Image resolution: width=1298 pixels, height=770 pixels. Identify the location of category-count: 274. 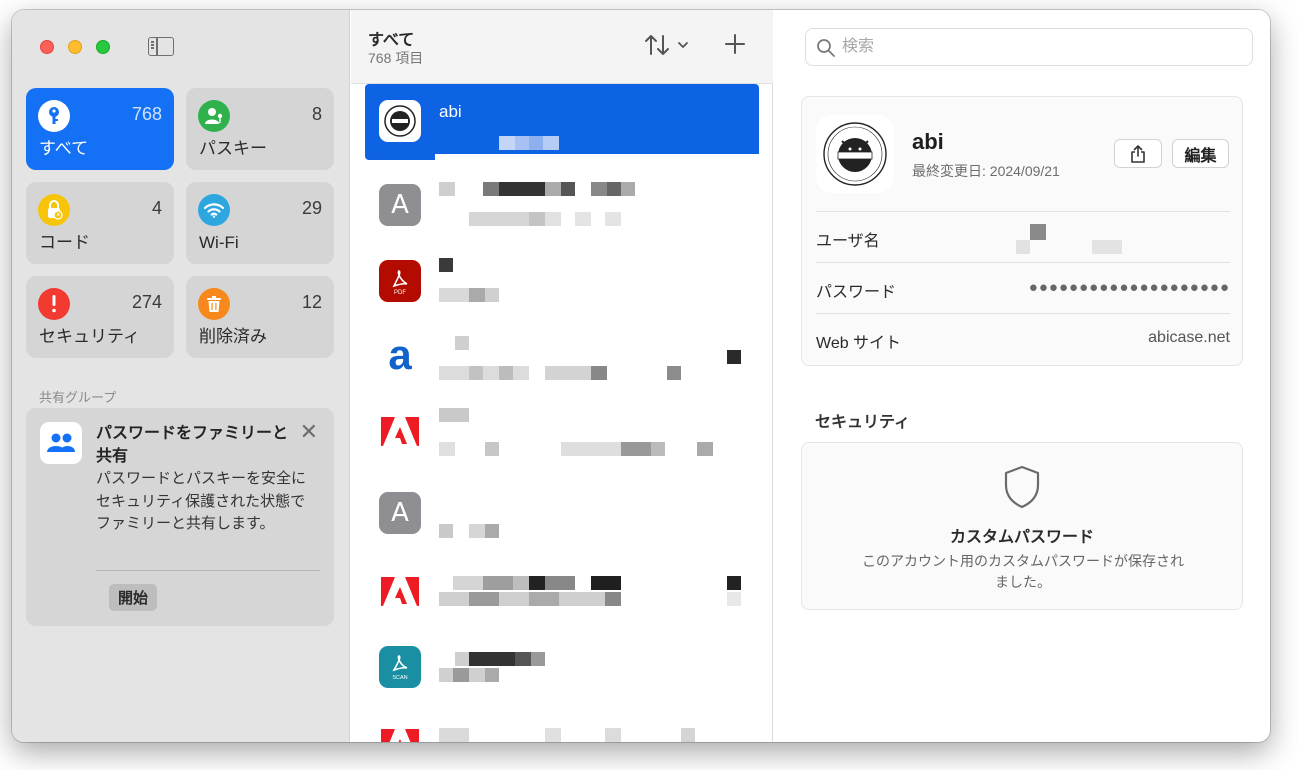
(146, 302).